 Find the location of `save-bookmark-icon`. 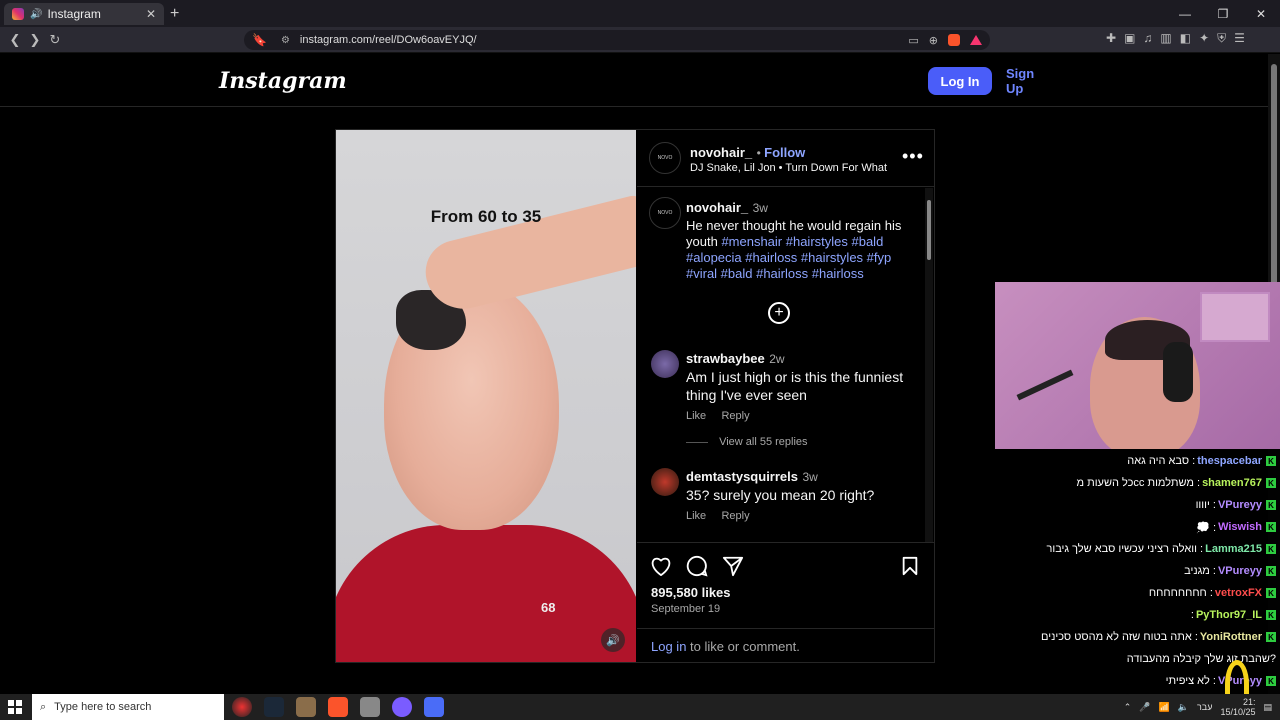

save-bookmark-icon is located at coordinates (910, 566).